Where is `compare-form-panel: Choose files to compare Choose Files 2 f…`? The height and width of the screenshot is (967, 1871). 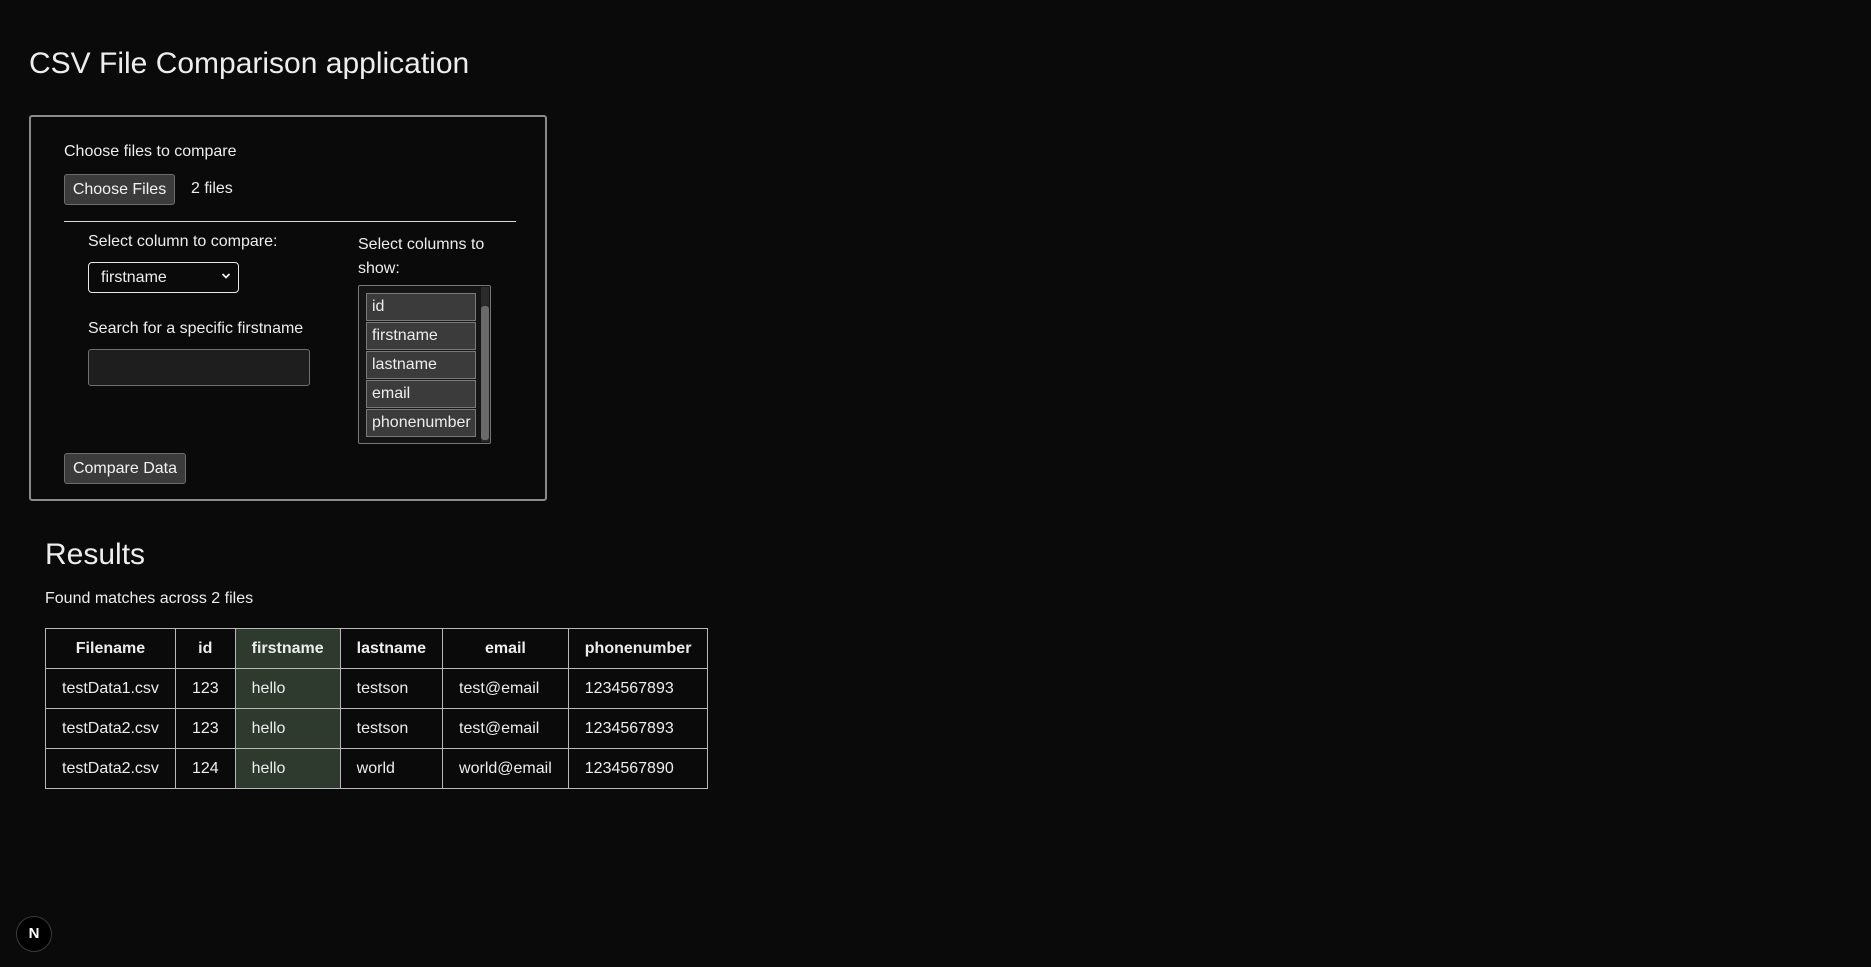
compare-form-panel: Choose files to compare Choose Files 2 f… is located at coordinates (288, 308).